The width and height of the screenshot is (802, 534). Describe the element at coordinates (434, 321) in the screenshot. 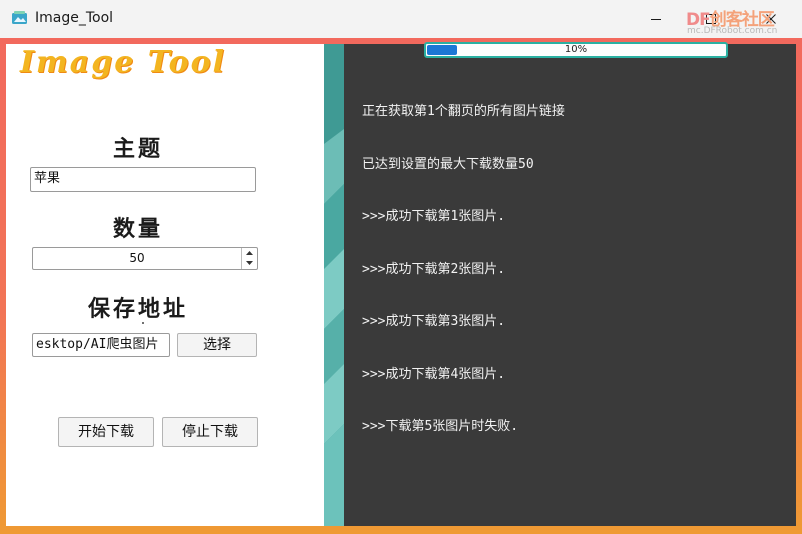

I see `log-line: >>>成功下载第3张图片.` at that location.